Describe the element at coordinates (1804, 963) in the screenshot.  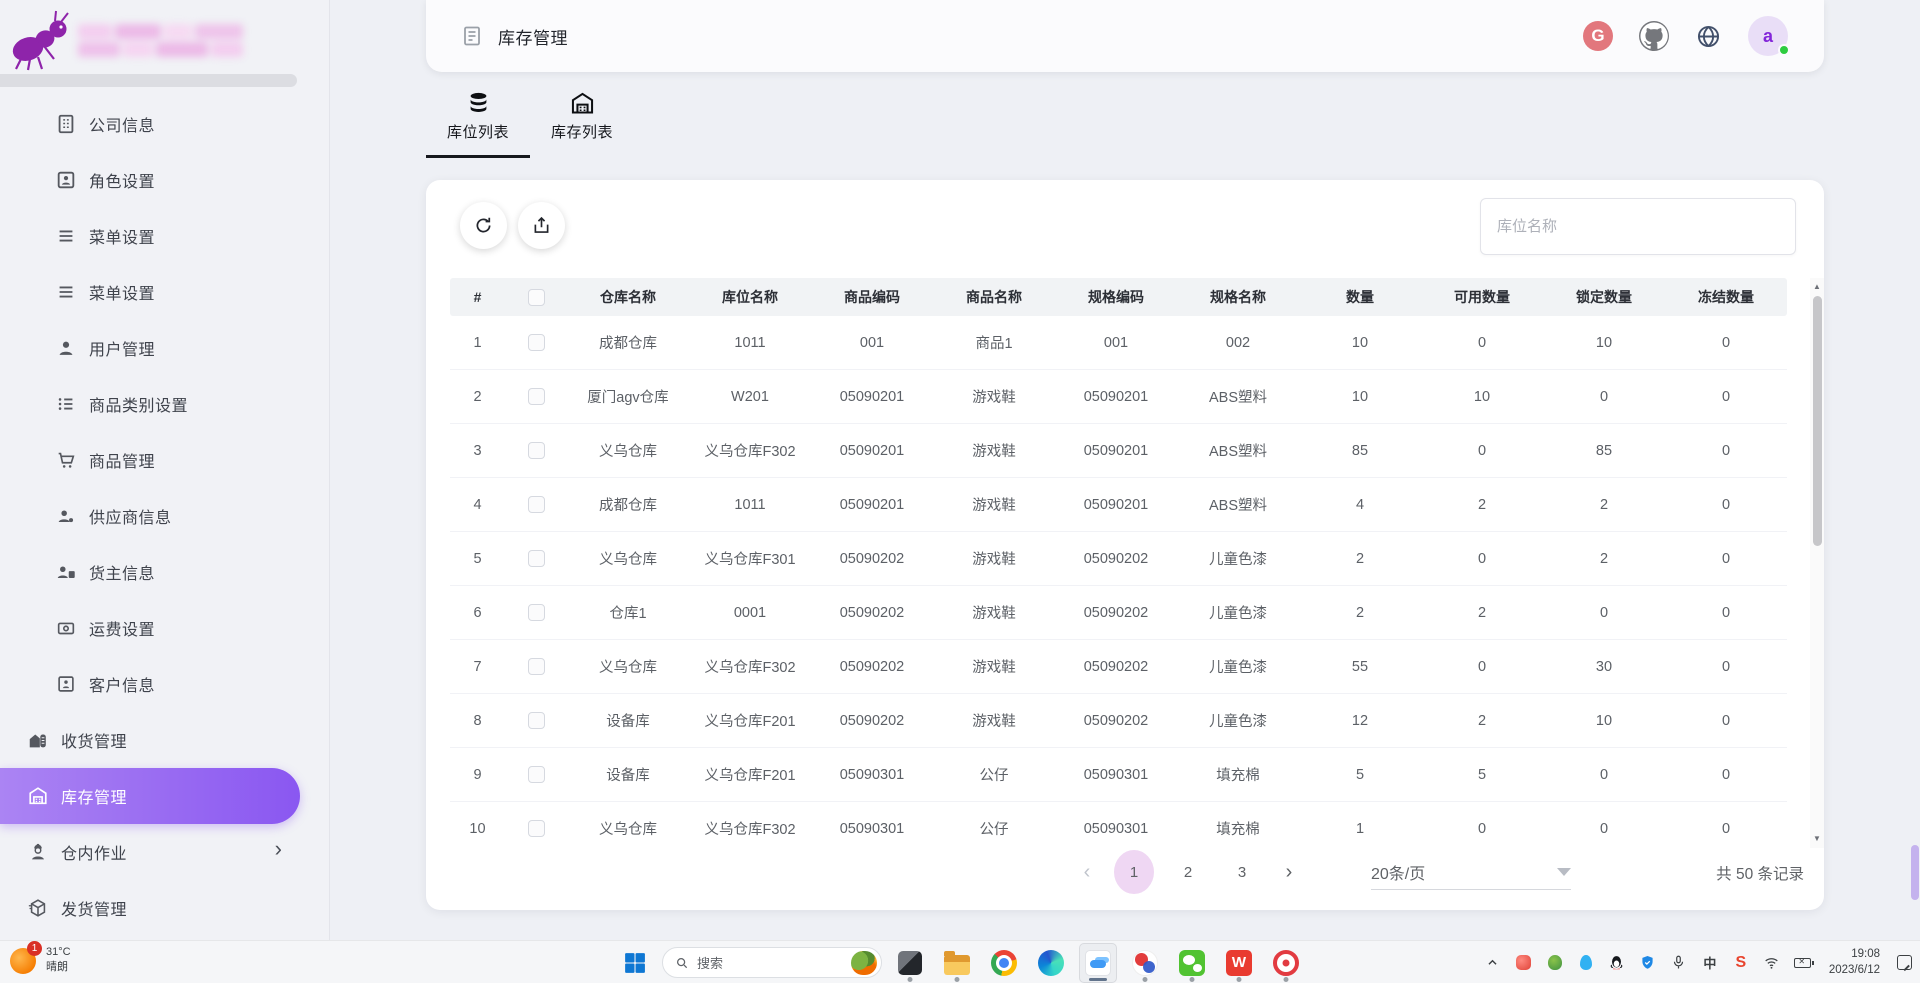
I see `tray-battery-icon` at that location.